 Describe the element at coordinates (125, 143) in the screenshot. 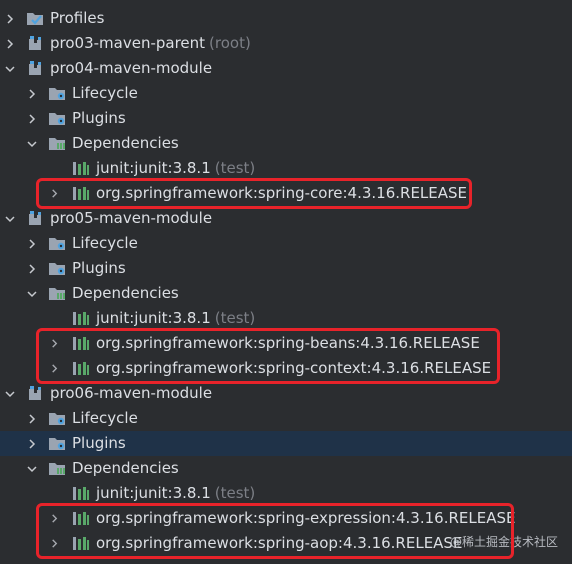

I see `tree-item-pro04-dependencies-label: Dependencies` at that location.